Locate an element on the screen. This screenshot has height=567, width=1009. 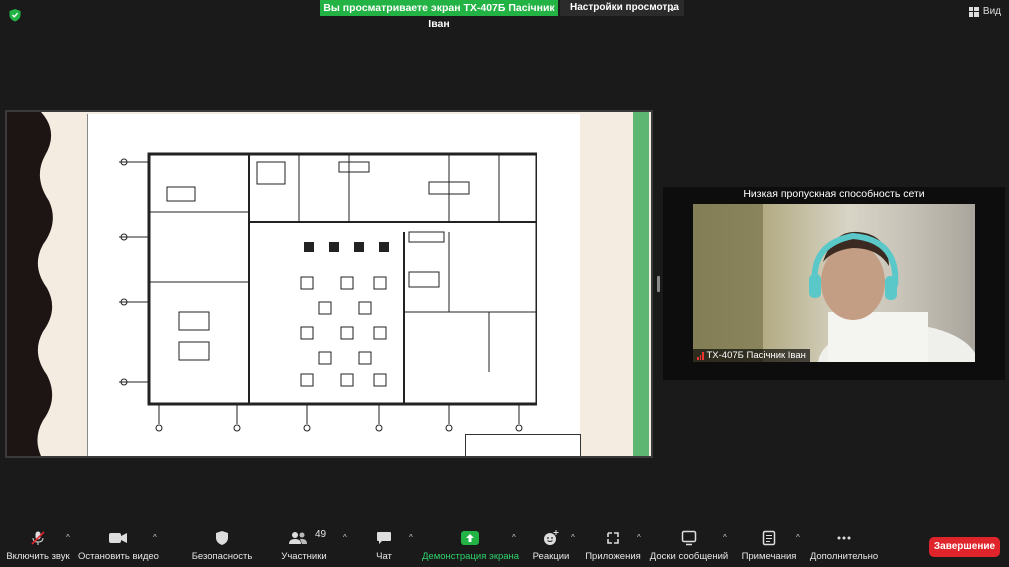
mic-muted-icon is located at coordinates (38, 538).